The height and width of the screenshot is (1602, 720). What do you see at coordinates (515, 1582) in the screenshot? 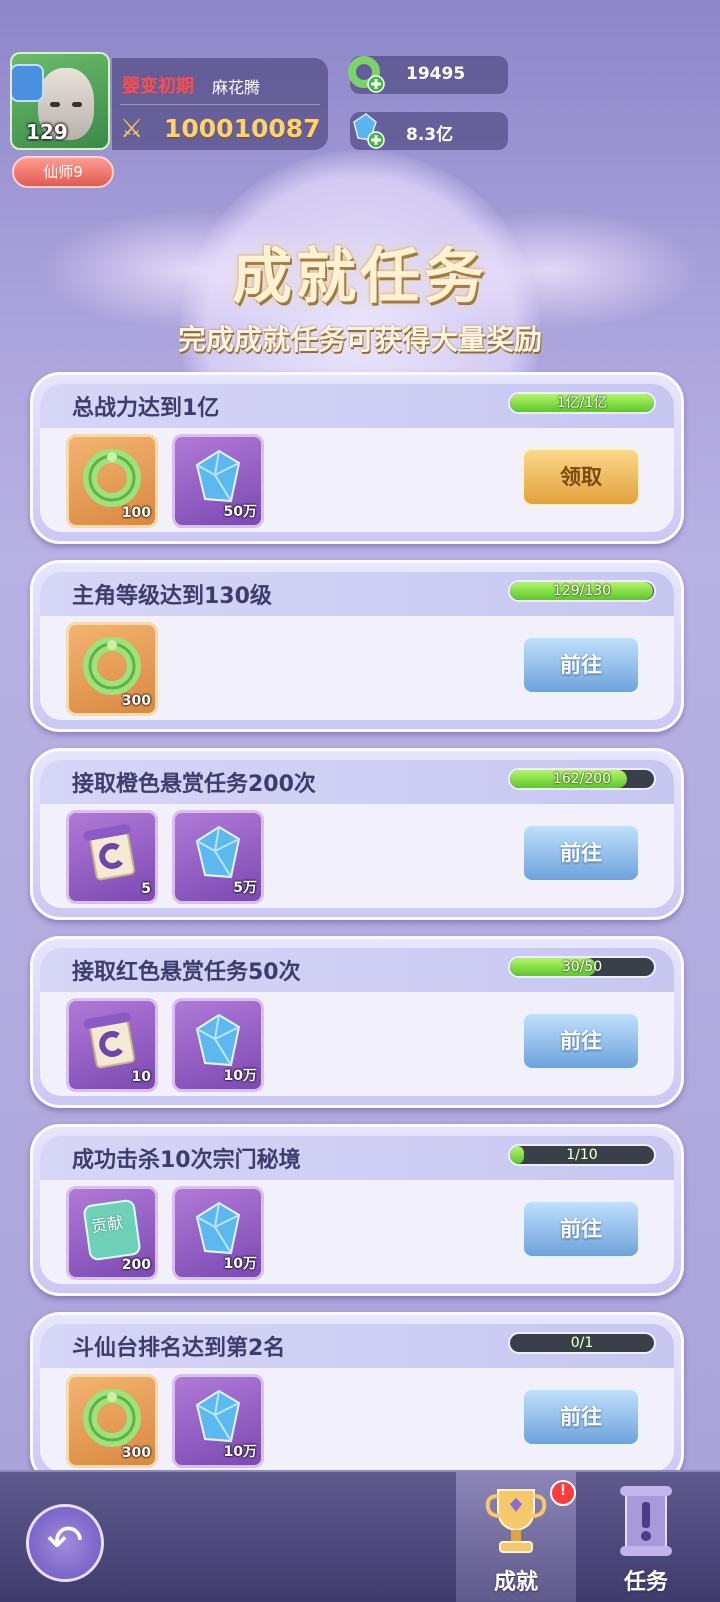
I see `tab-label: 成就` at bounding box center [515, 1582].